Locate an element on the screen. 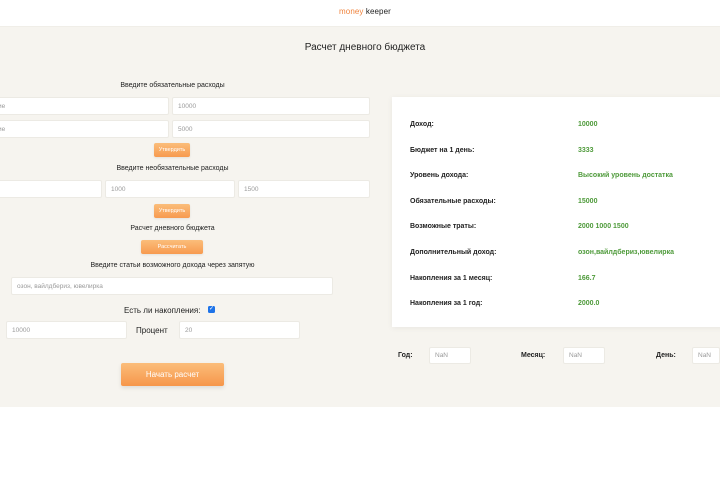  logo: money keeper is located at coordinates (365, 11).